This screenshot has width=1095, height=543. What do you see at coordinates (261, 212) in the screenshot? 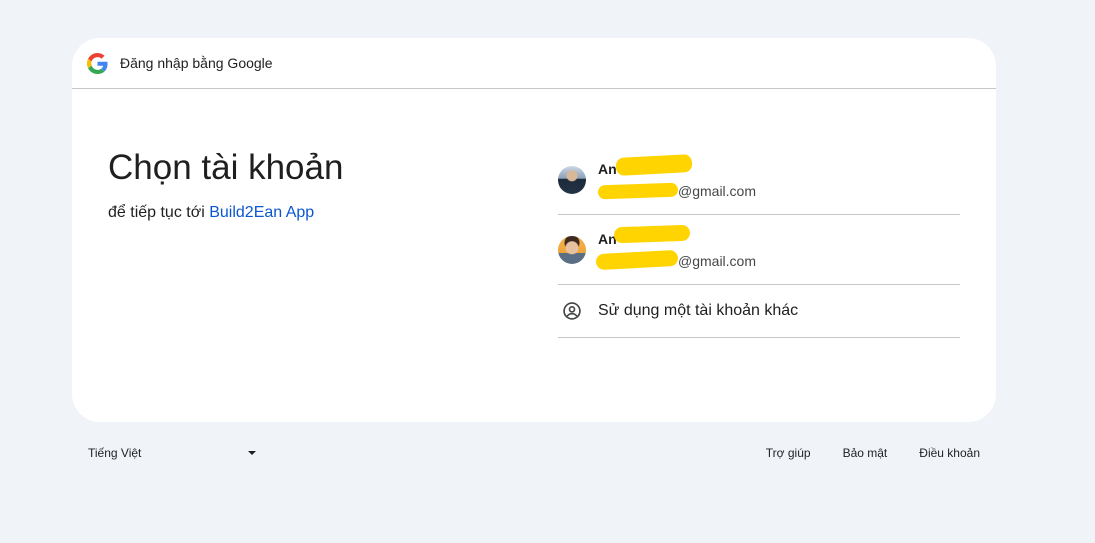
I see `app-name-link: Build2Ean App` at bounding box center [261, 212].